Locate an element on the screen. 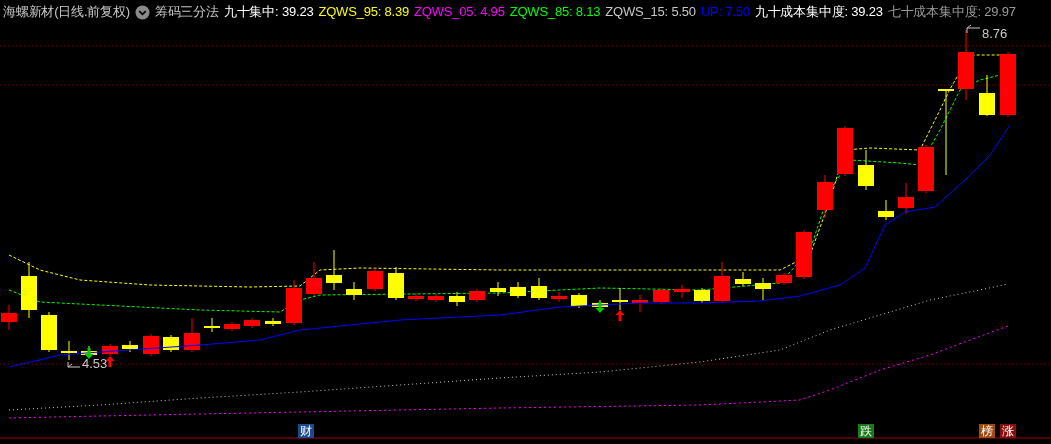 The width and height of the screenshot is (1051, 444). legend-value: 九十成本集中度: 39.23 is located at coordinates (818, 12).